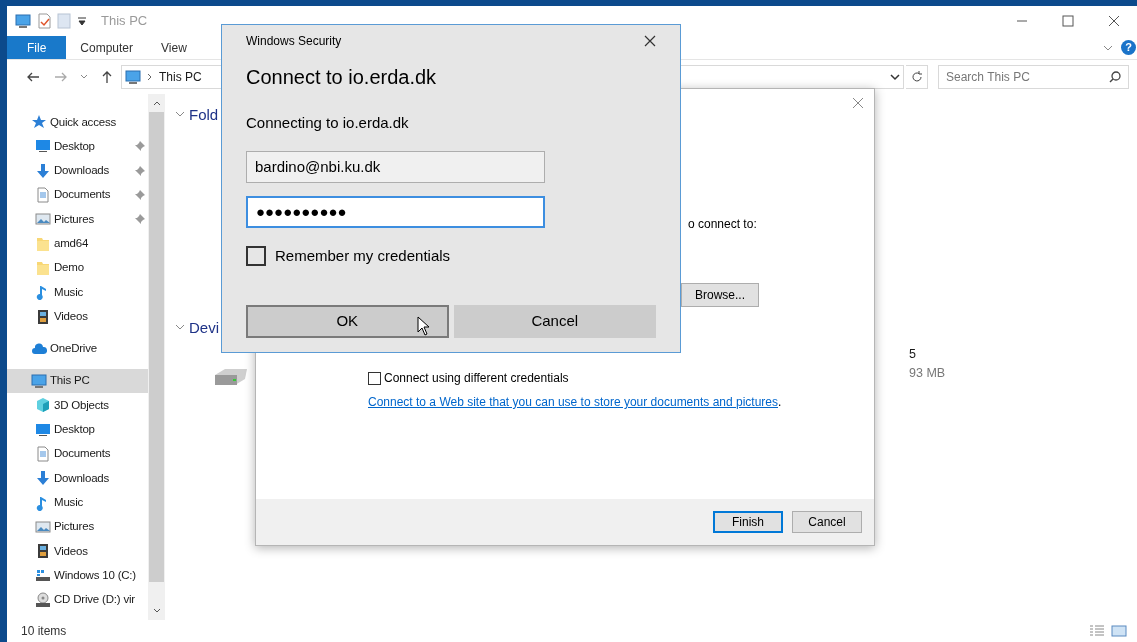  Describe the element at coordinates (913, 354) in the screenshot. I see `drive-name: 5` at that location.